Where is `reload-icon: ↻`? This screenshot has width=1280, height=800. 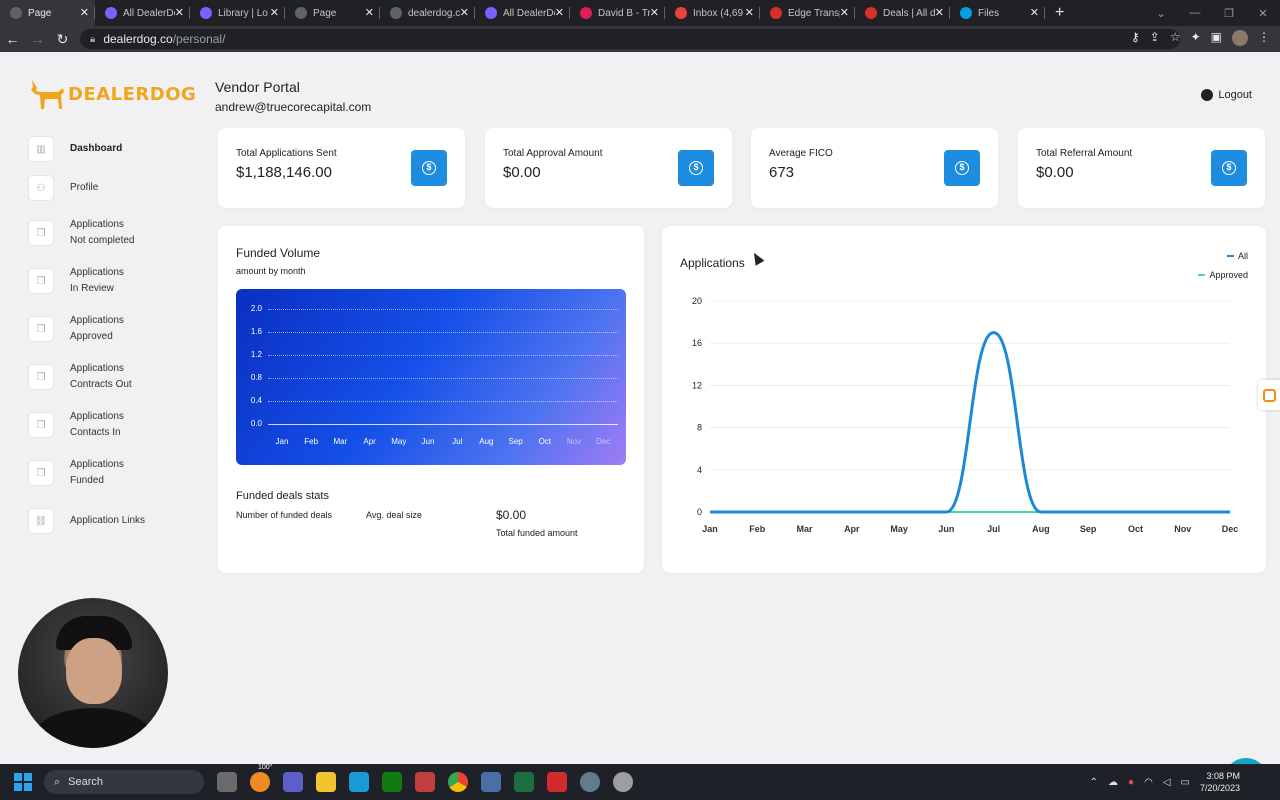 reload-icon: ↻ is located at coordinates (62, 39).